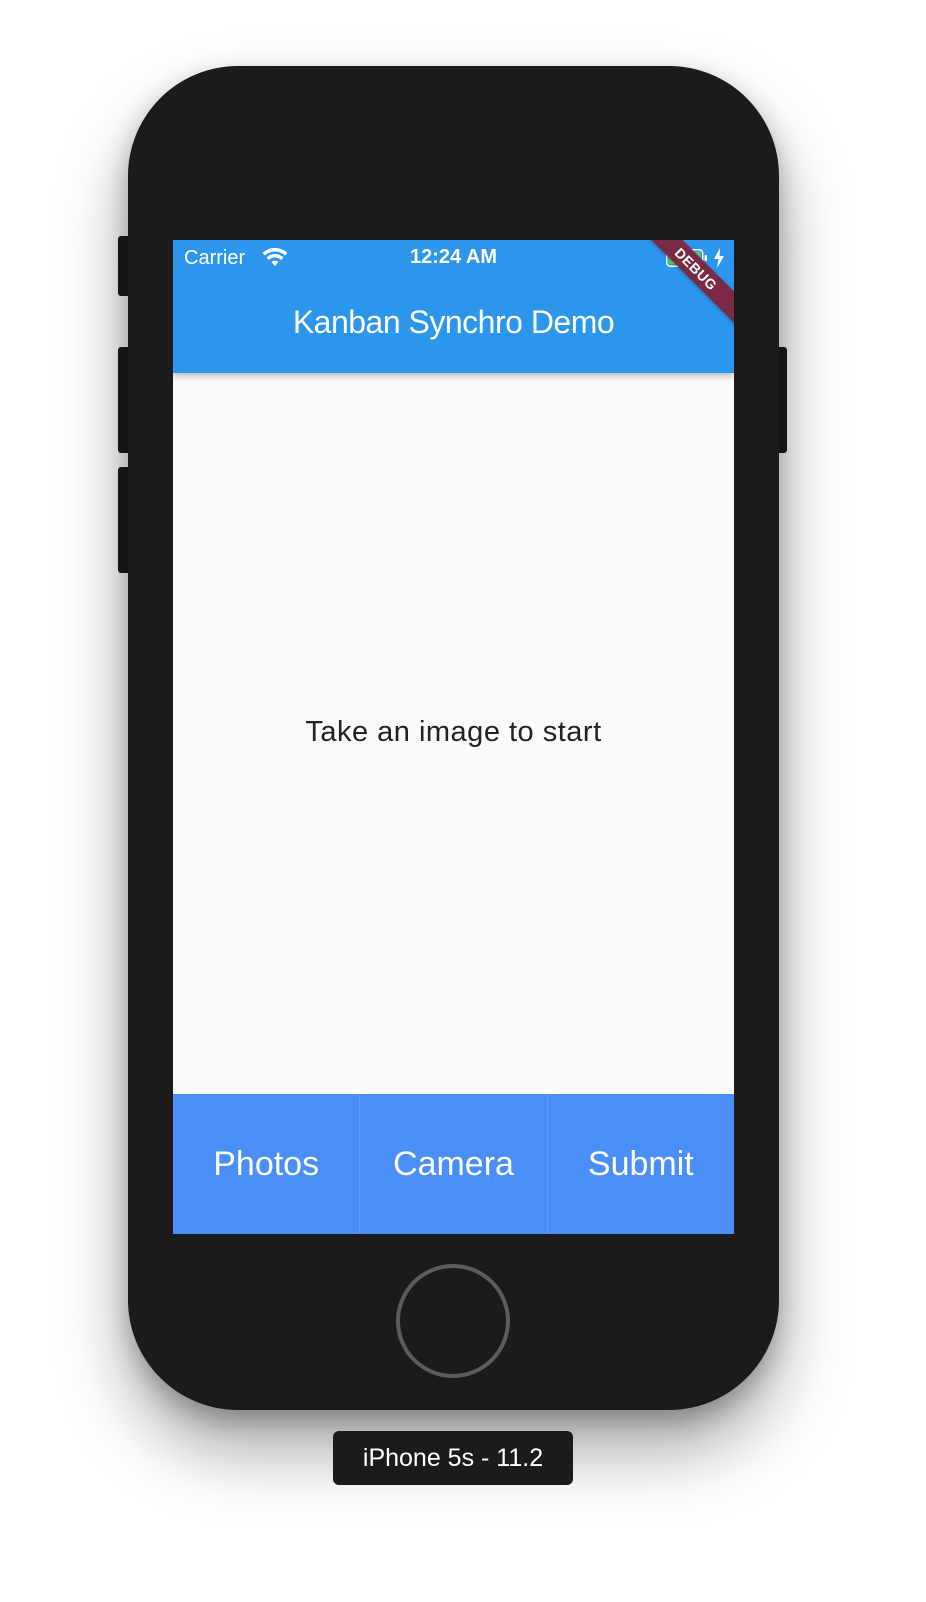 The height and width of the screenshot is (1602, 926). What do you see at coordinates (453, 1321) in the screenshot?
I see `home-button` at bounding box center [453, 1321].